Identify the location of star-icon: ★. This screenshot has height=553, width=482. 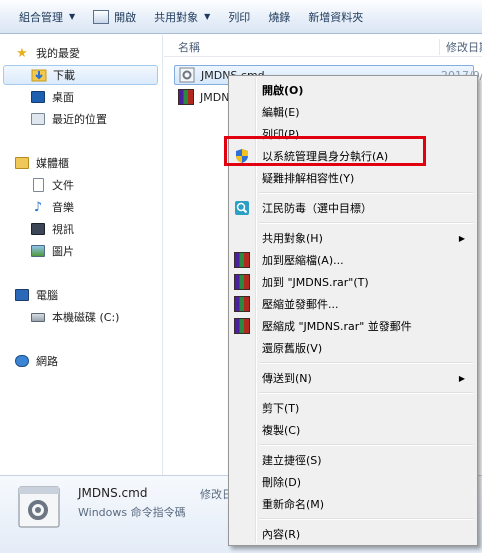
(22, 53).